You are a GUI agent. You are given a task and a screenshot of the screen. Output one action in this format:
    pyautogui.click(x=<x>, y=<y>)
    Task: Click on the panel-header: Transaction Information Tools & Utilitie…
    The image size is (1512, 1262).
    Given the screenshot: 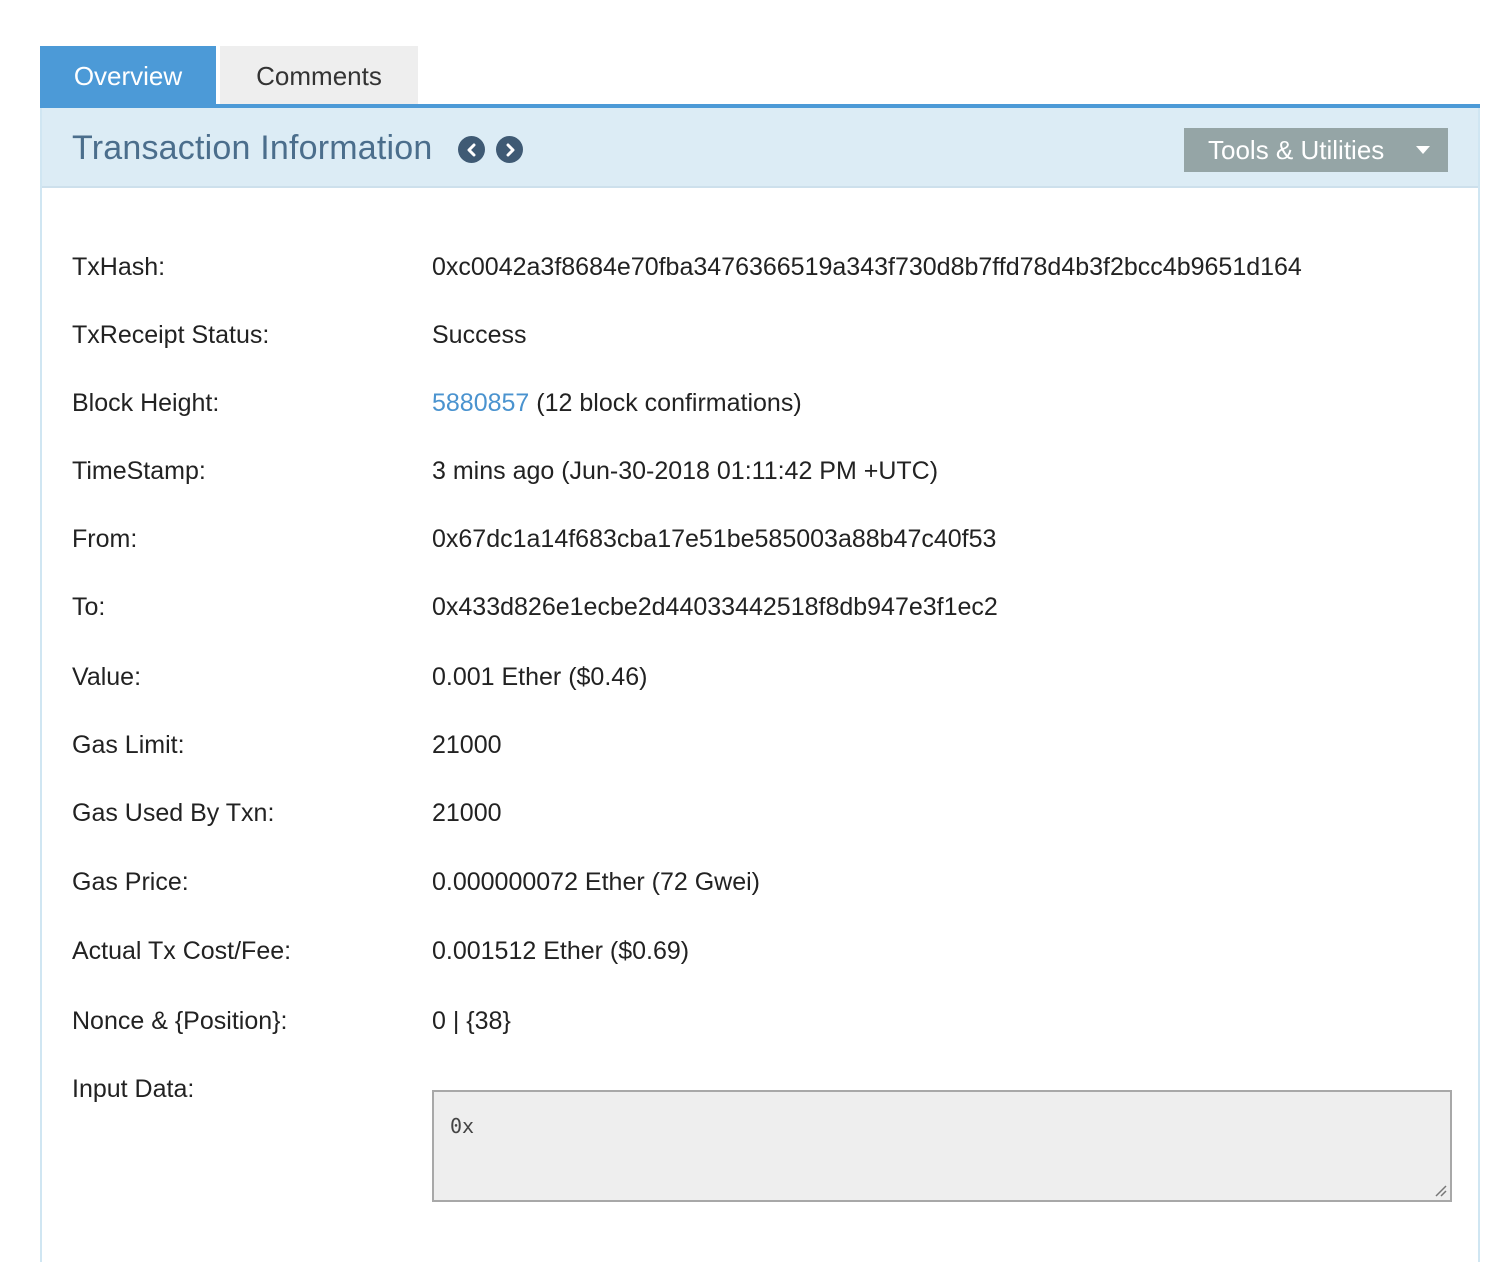 What is the action you would take?
    pyautogui.click(x=760, y=148)
    